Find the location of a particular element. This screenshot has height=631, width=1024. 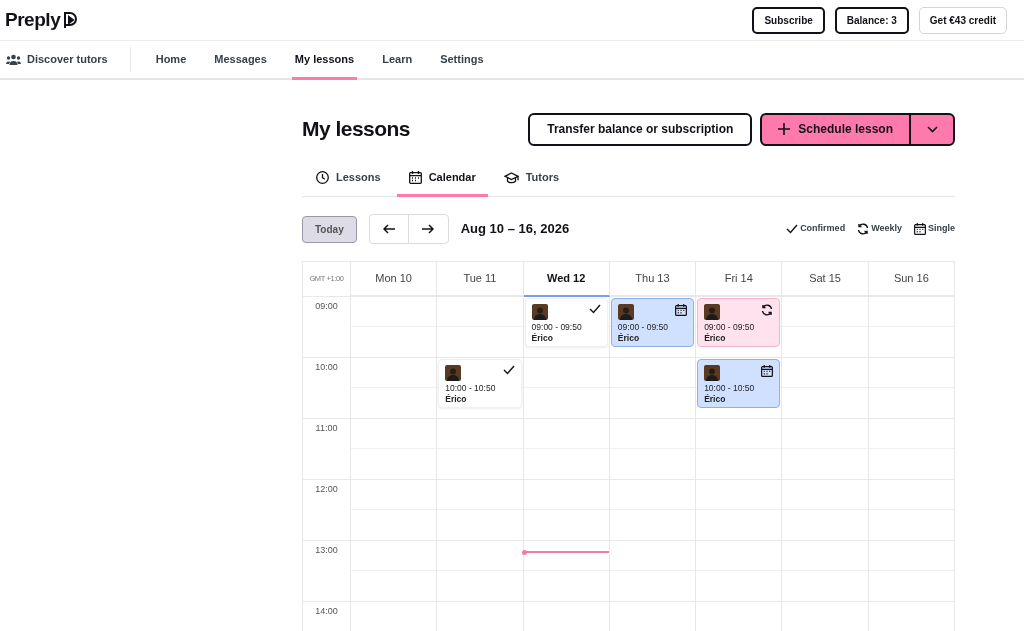

people-icon is located at coordinates (13, 59).